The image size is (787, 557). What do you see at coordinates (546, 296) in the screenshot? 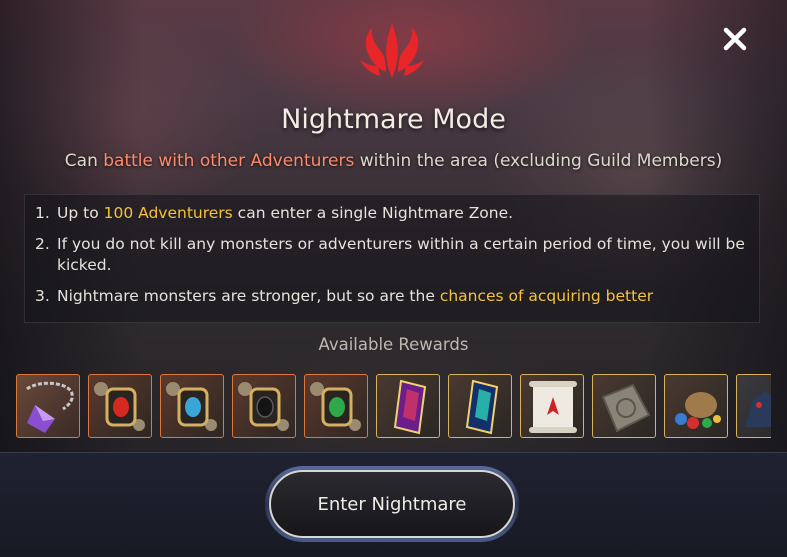
I see `rule-highlight: chances of acquiring better` at bounding box center [546, 296].